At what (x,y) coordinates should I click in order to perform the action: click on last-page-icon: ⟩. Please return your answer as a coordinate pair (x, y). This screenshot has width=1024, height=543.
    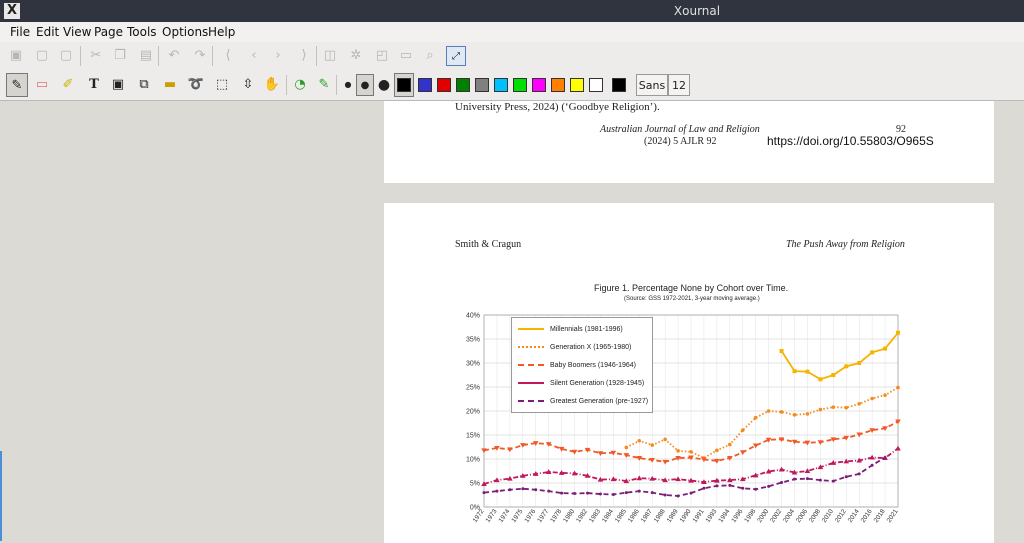
    Looking at the image, I should click on (304, 56).